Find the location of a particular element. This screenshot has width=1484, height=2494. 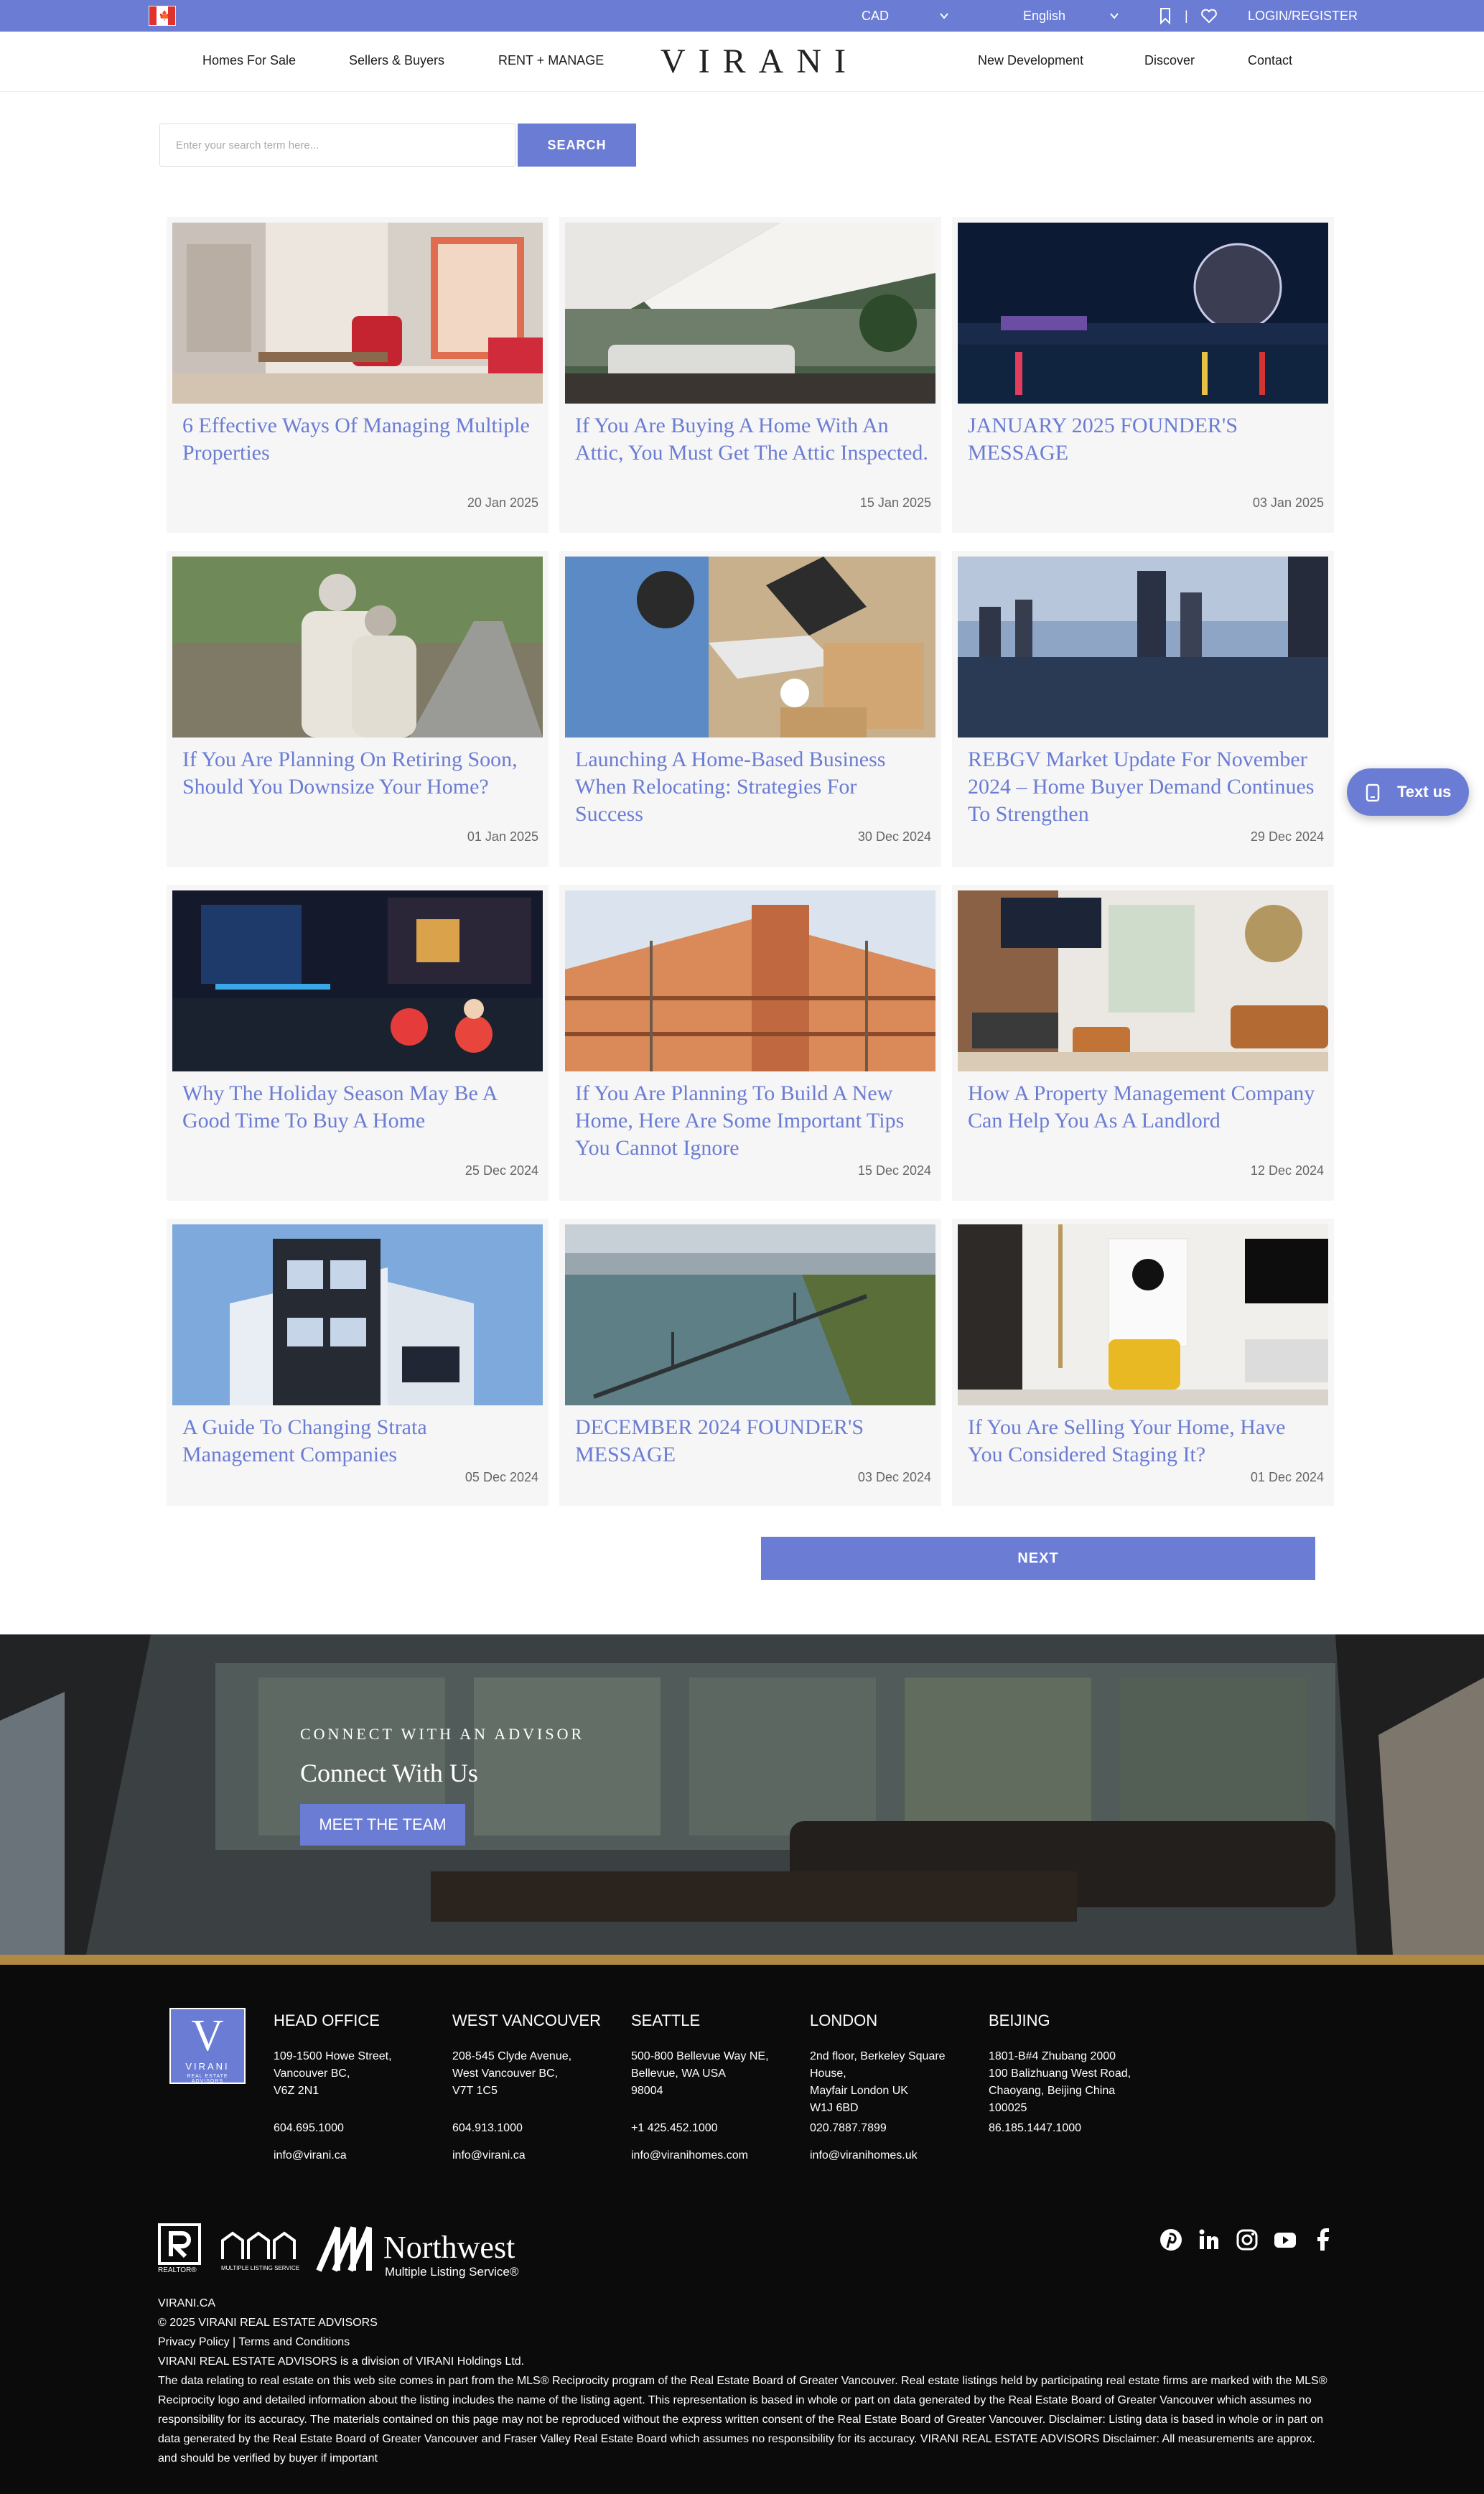

office-meeting-photo is located at coordinates (742, 1795).